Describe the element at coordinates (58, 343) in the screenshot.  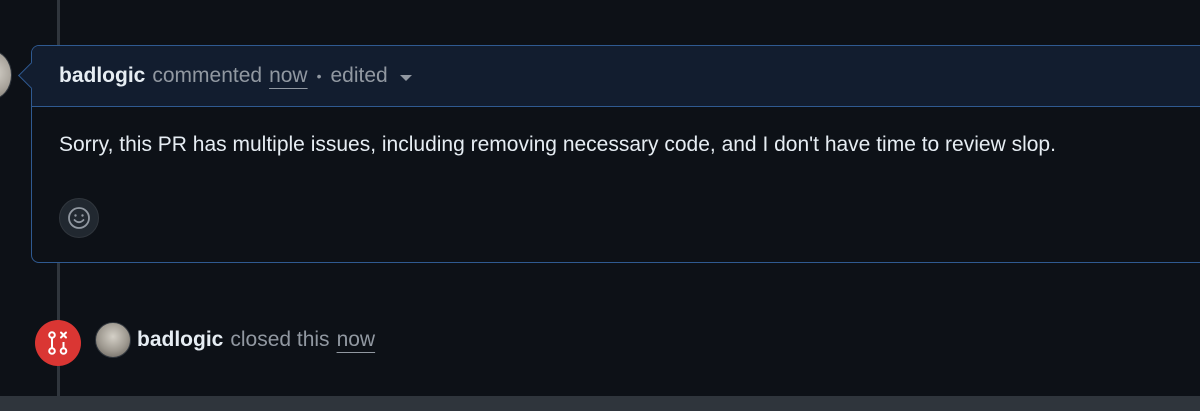
I see `git-pull-request-closed-icon` at that location.